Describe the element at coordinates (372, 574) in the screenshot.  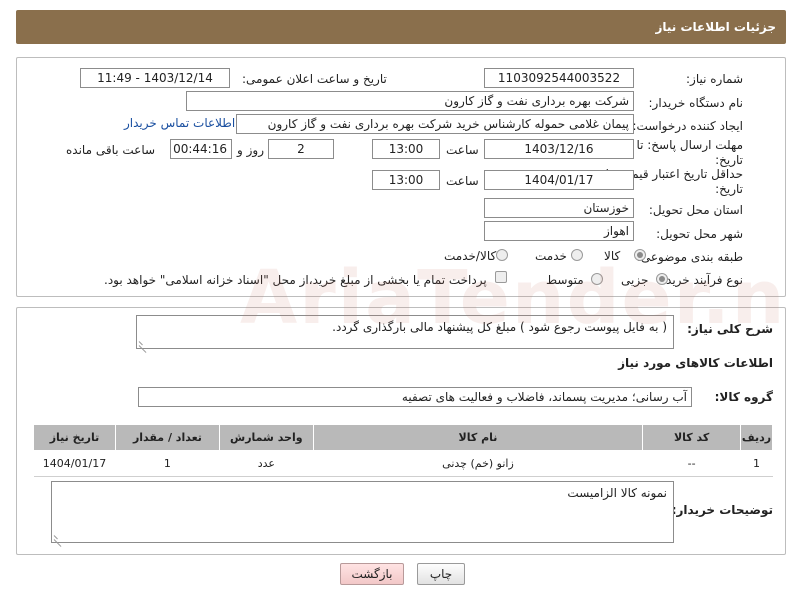
I see `back-button: بازگشت` at that location.